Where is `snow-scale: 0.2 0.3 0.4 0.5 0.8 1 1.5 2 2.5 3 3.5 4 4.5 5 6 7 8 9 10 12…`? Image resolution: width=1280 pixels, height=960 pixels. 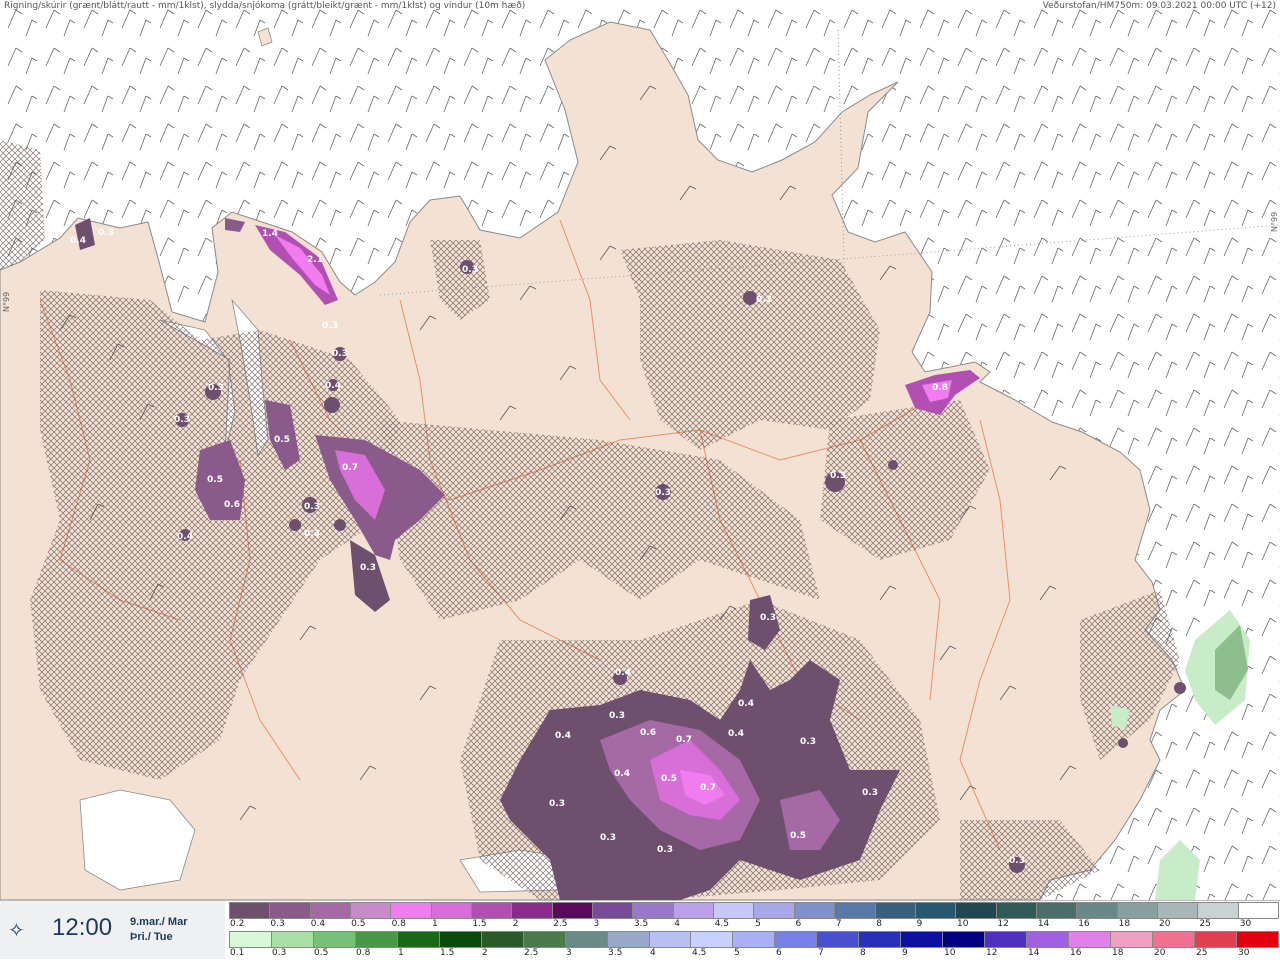
snow-scale: 0.2 0.3 0.4 0.5 0.8 1 1.5 2 2.5 3 3.5 4 4.5 5 6 7 8 9 10 12… is located at coordinates (754, 916).